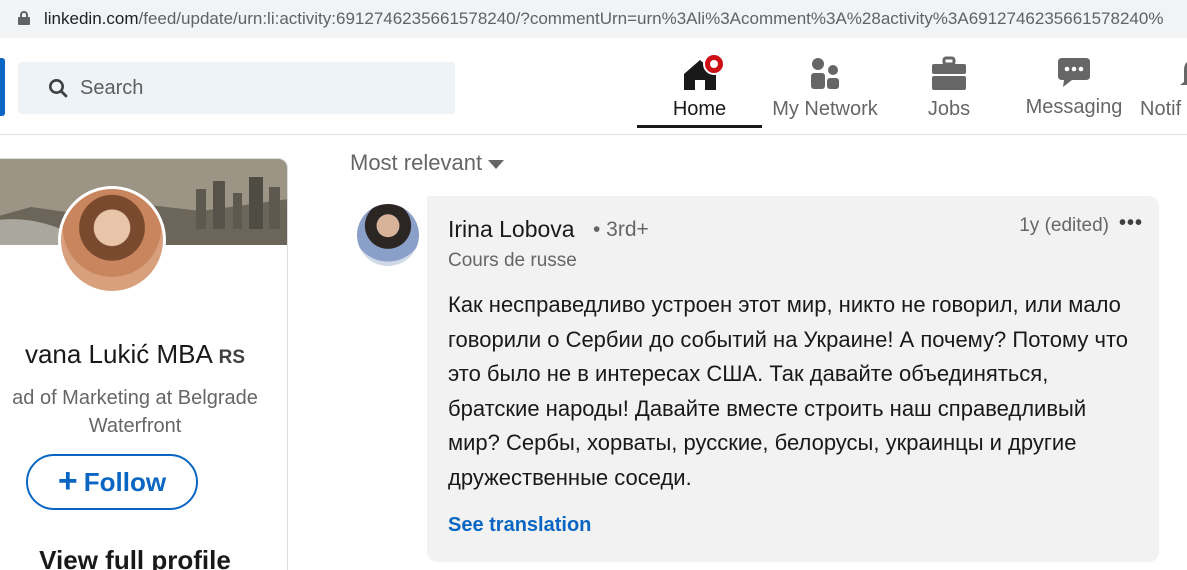  Describe the element at coordinates (58, 88) in the screenshot. I see `search-icon` at that location.